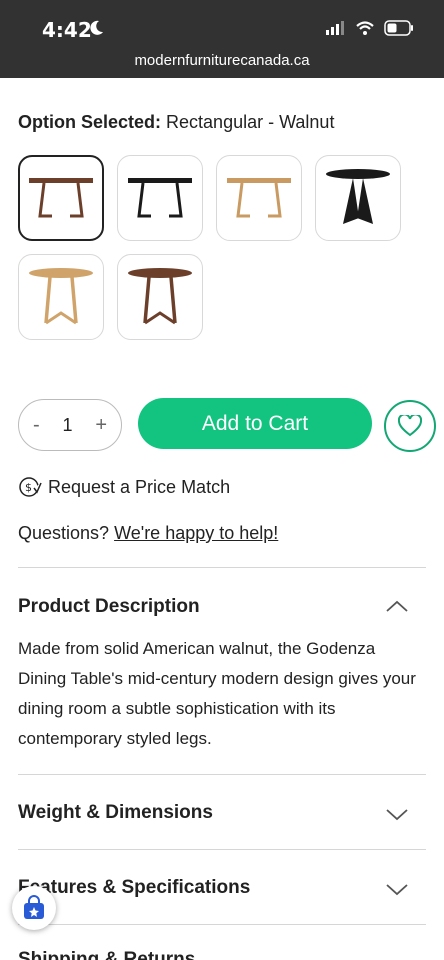 The width and height of the screenshot is (444, 960). Describe the element at coordinates (64, 533) in the screenshot. I see `questions-text: Questions?` at that location.